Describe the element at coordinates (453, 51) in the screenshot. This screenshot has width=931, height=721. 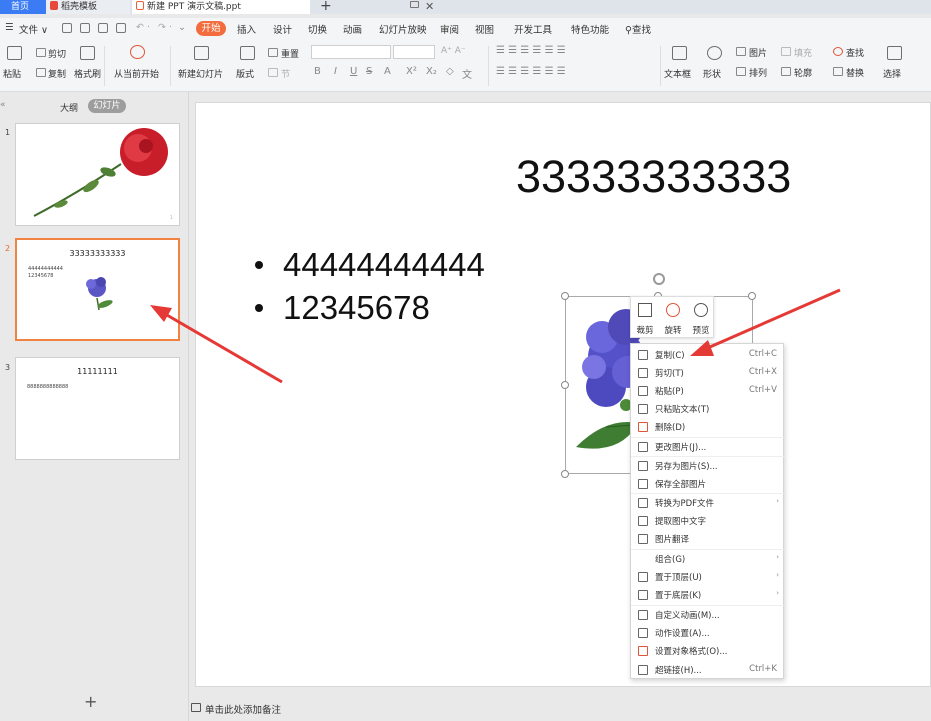
I see `font-grow-icon: A⁺ A⁻` at that location.